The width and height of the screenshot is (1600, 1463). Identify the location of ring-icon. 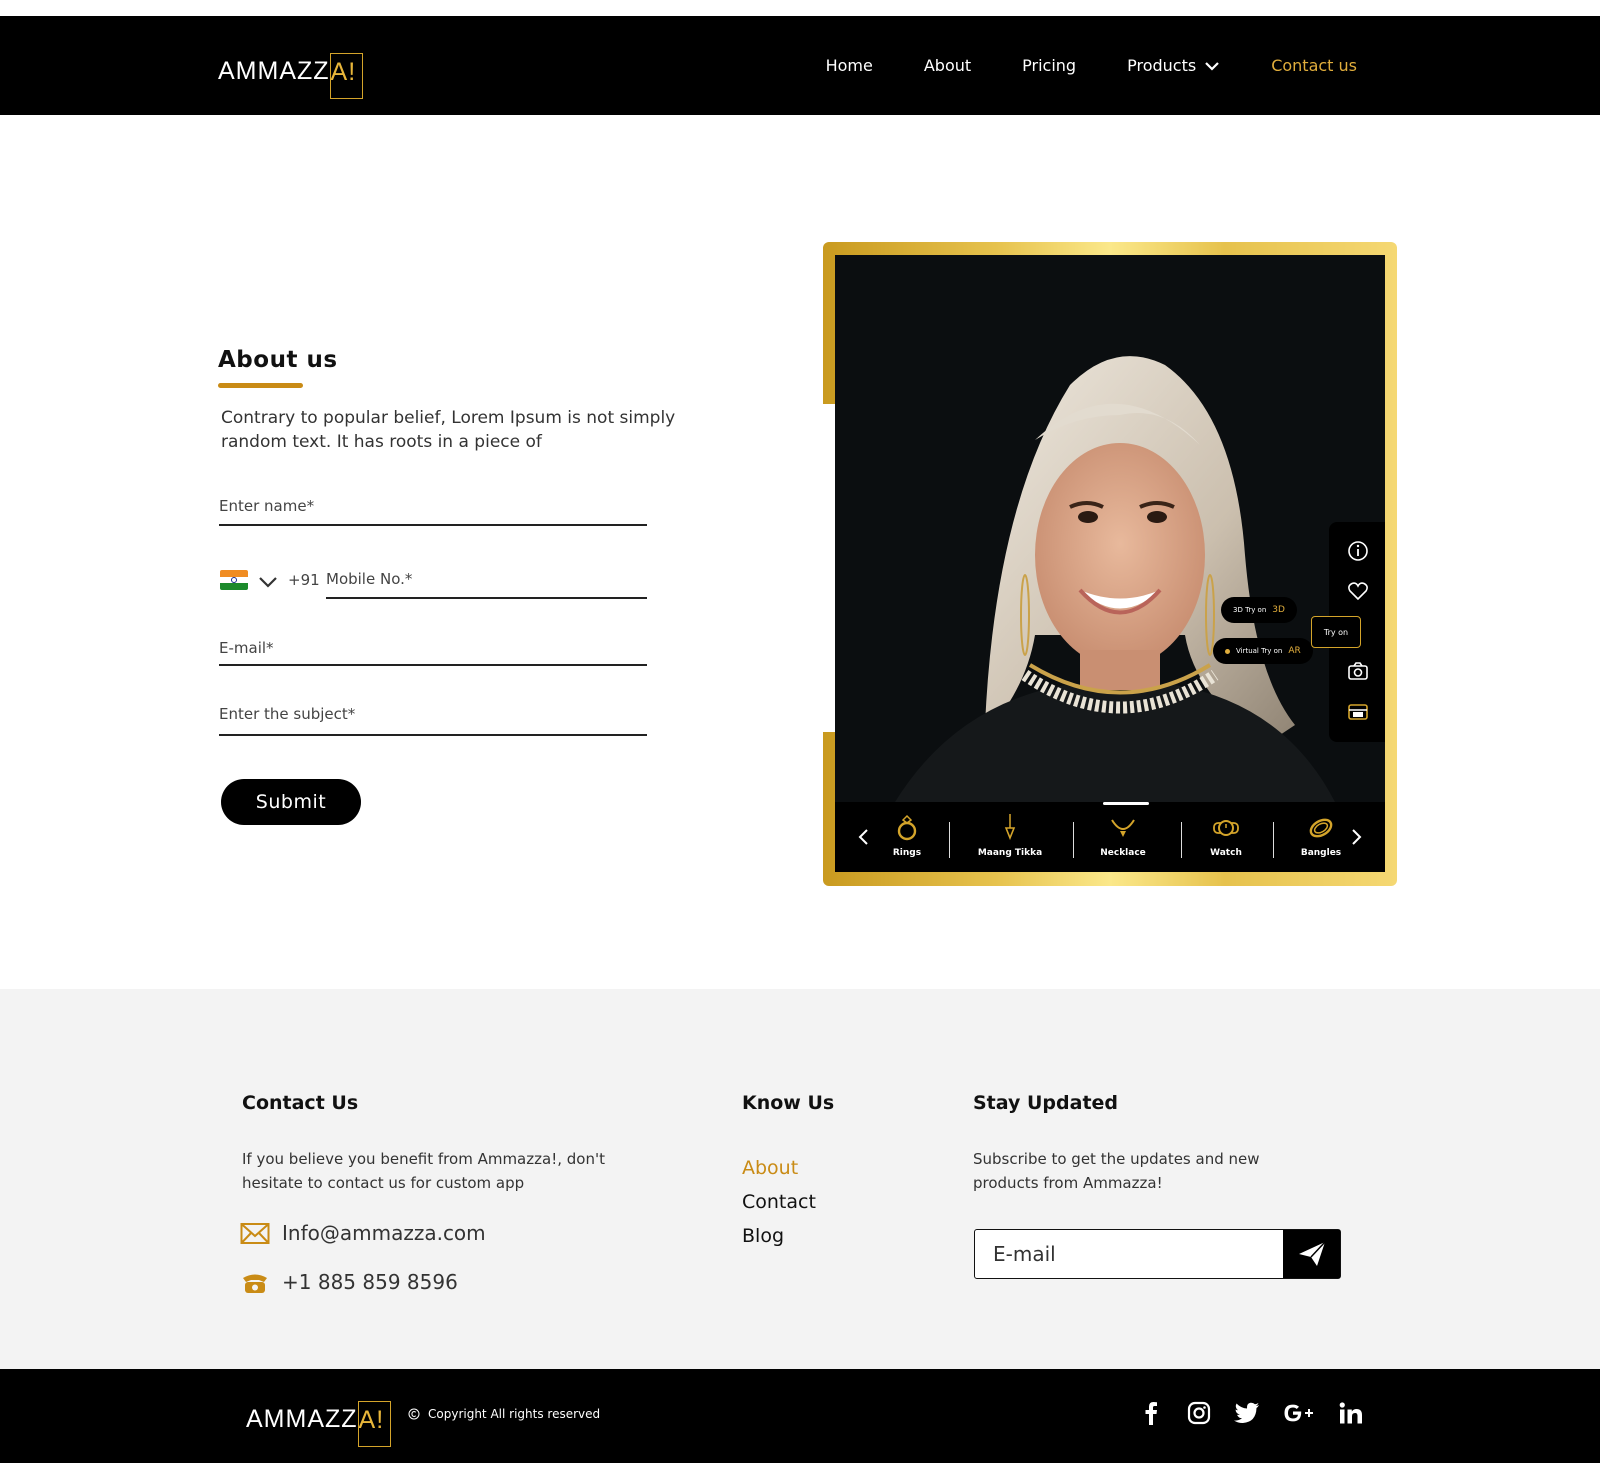
(907, 827).